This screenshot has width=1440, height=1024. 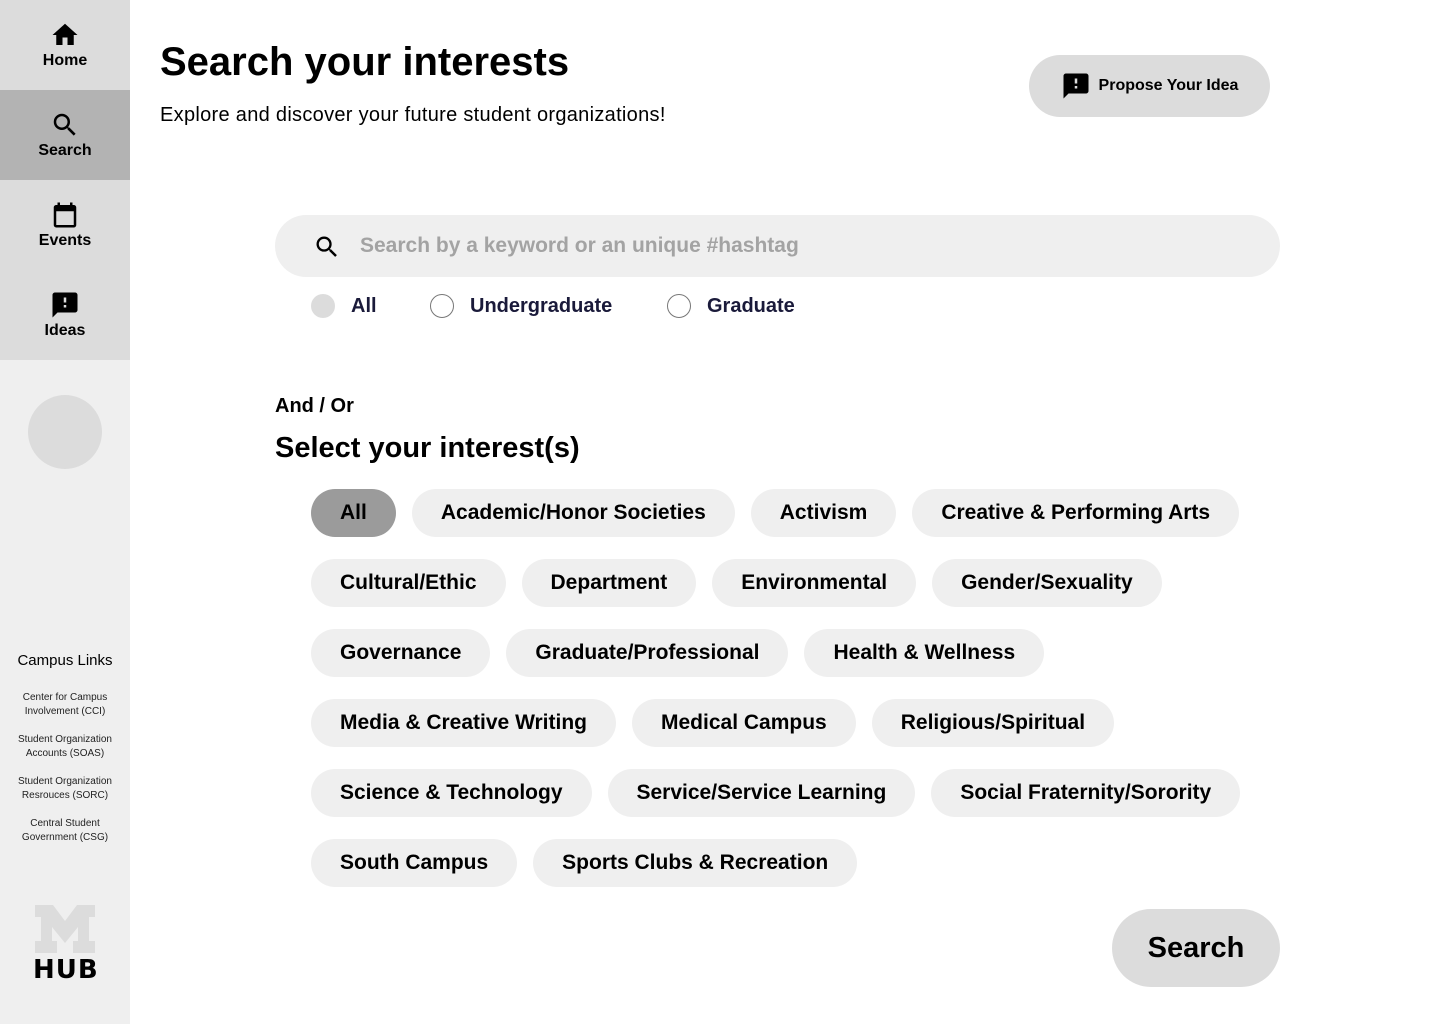 What do you see at coordinates (65, 330) in the screenshot?
I see `nav-ideas-label: Ideas` at bounding box center [65, 330].